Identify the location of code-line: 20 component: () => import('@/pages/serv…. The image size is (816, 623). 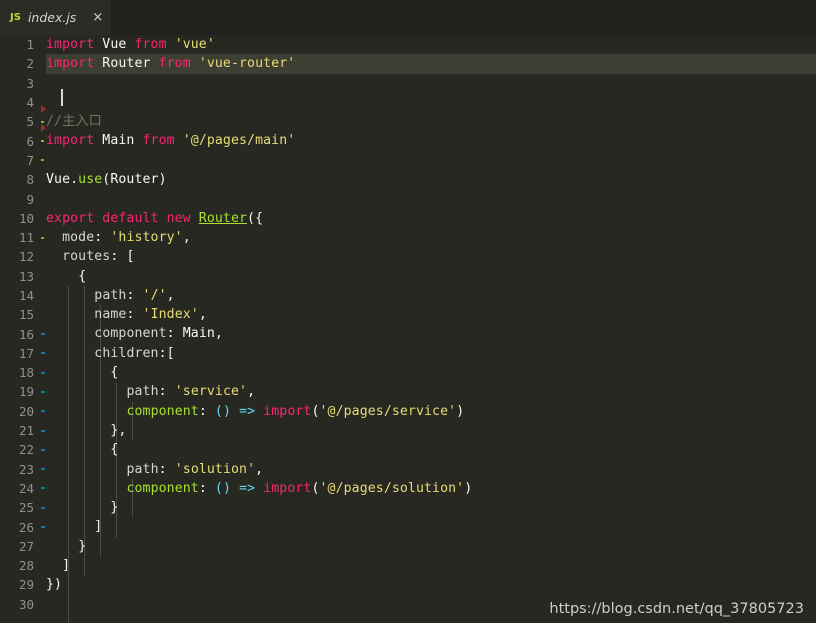
(408, 411).